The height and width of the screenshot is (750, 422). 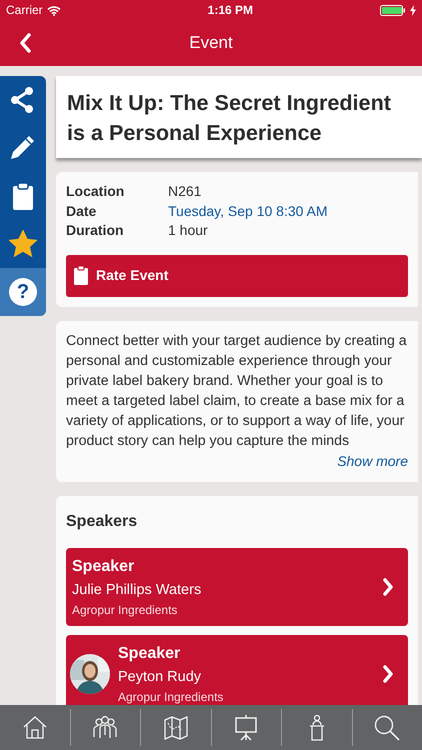 What do you see at coordinates (248, 211) in the screenshot?
I see `date-link: Tuesday, Sep 10 8:30 AM` at bounding box center [248, 211].